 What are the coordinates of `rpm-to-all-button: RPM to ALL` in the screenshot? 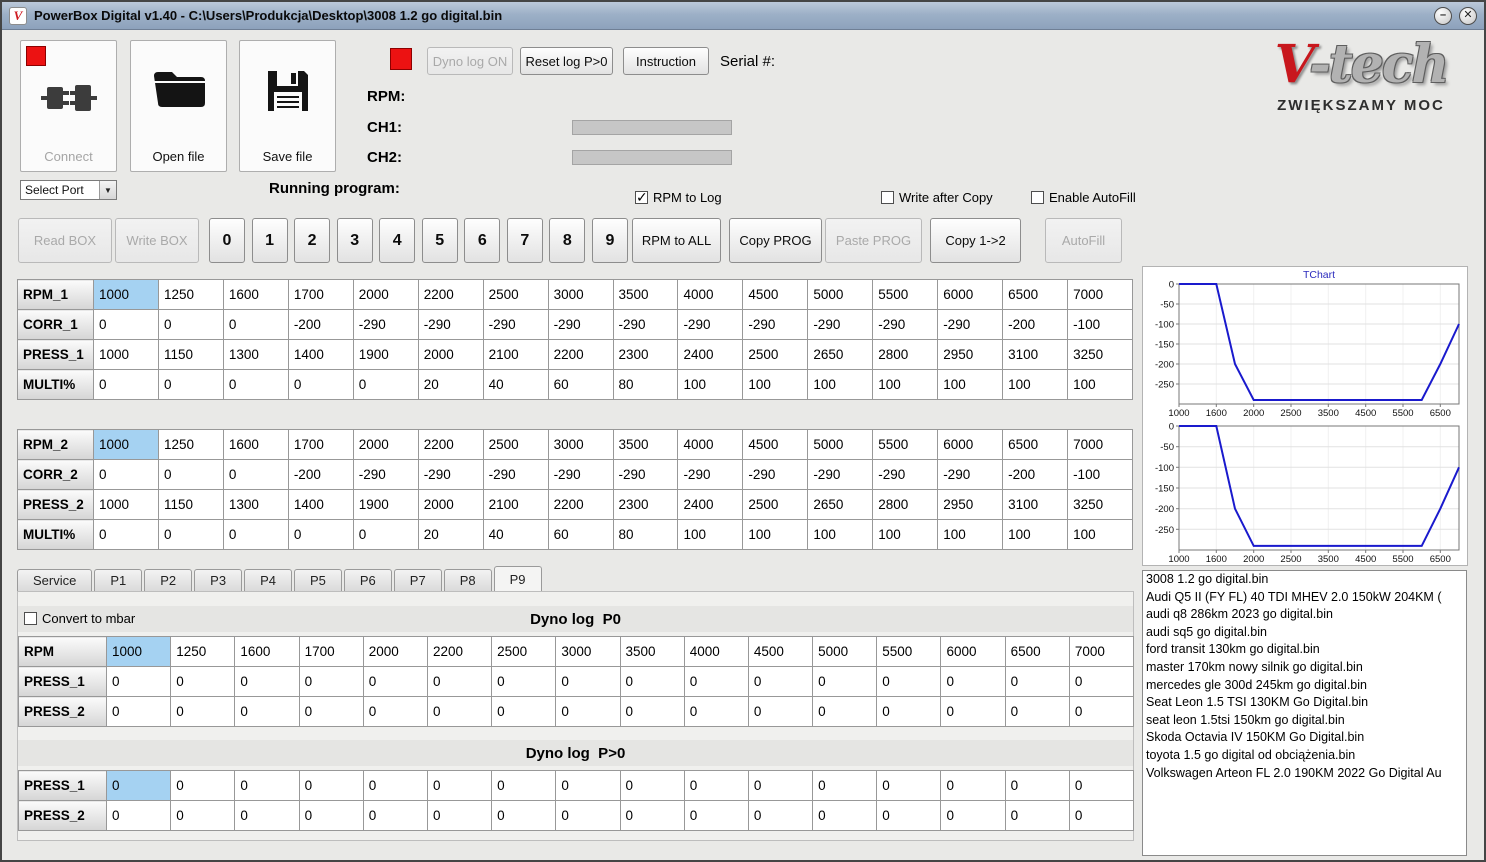 It's located at (676, 240).